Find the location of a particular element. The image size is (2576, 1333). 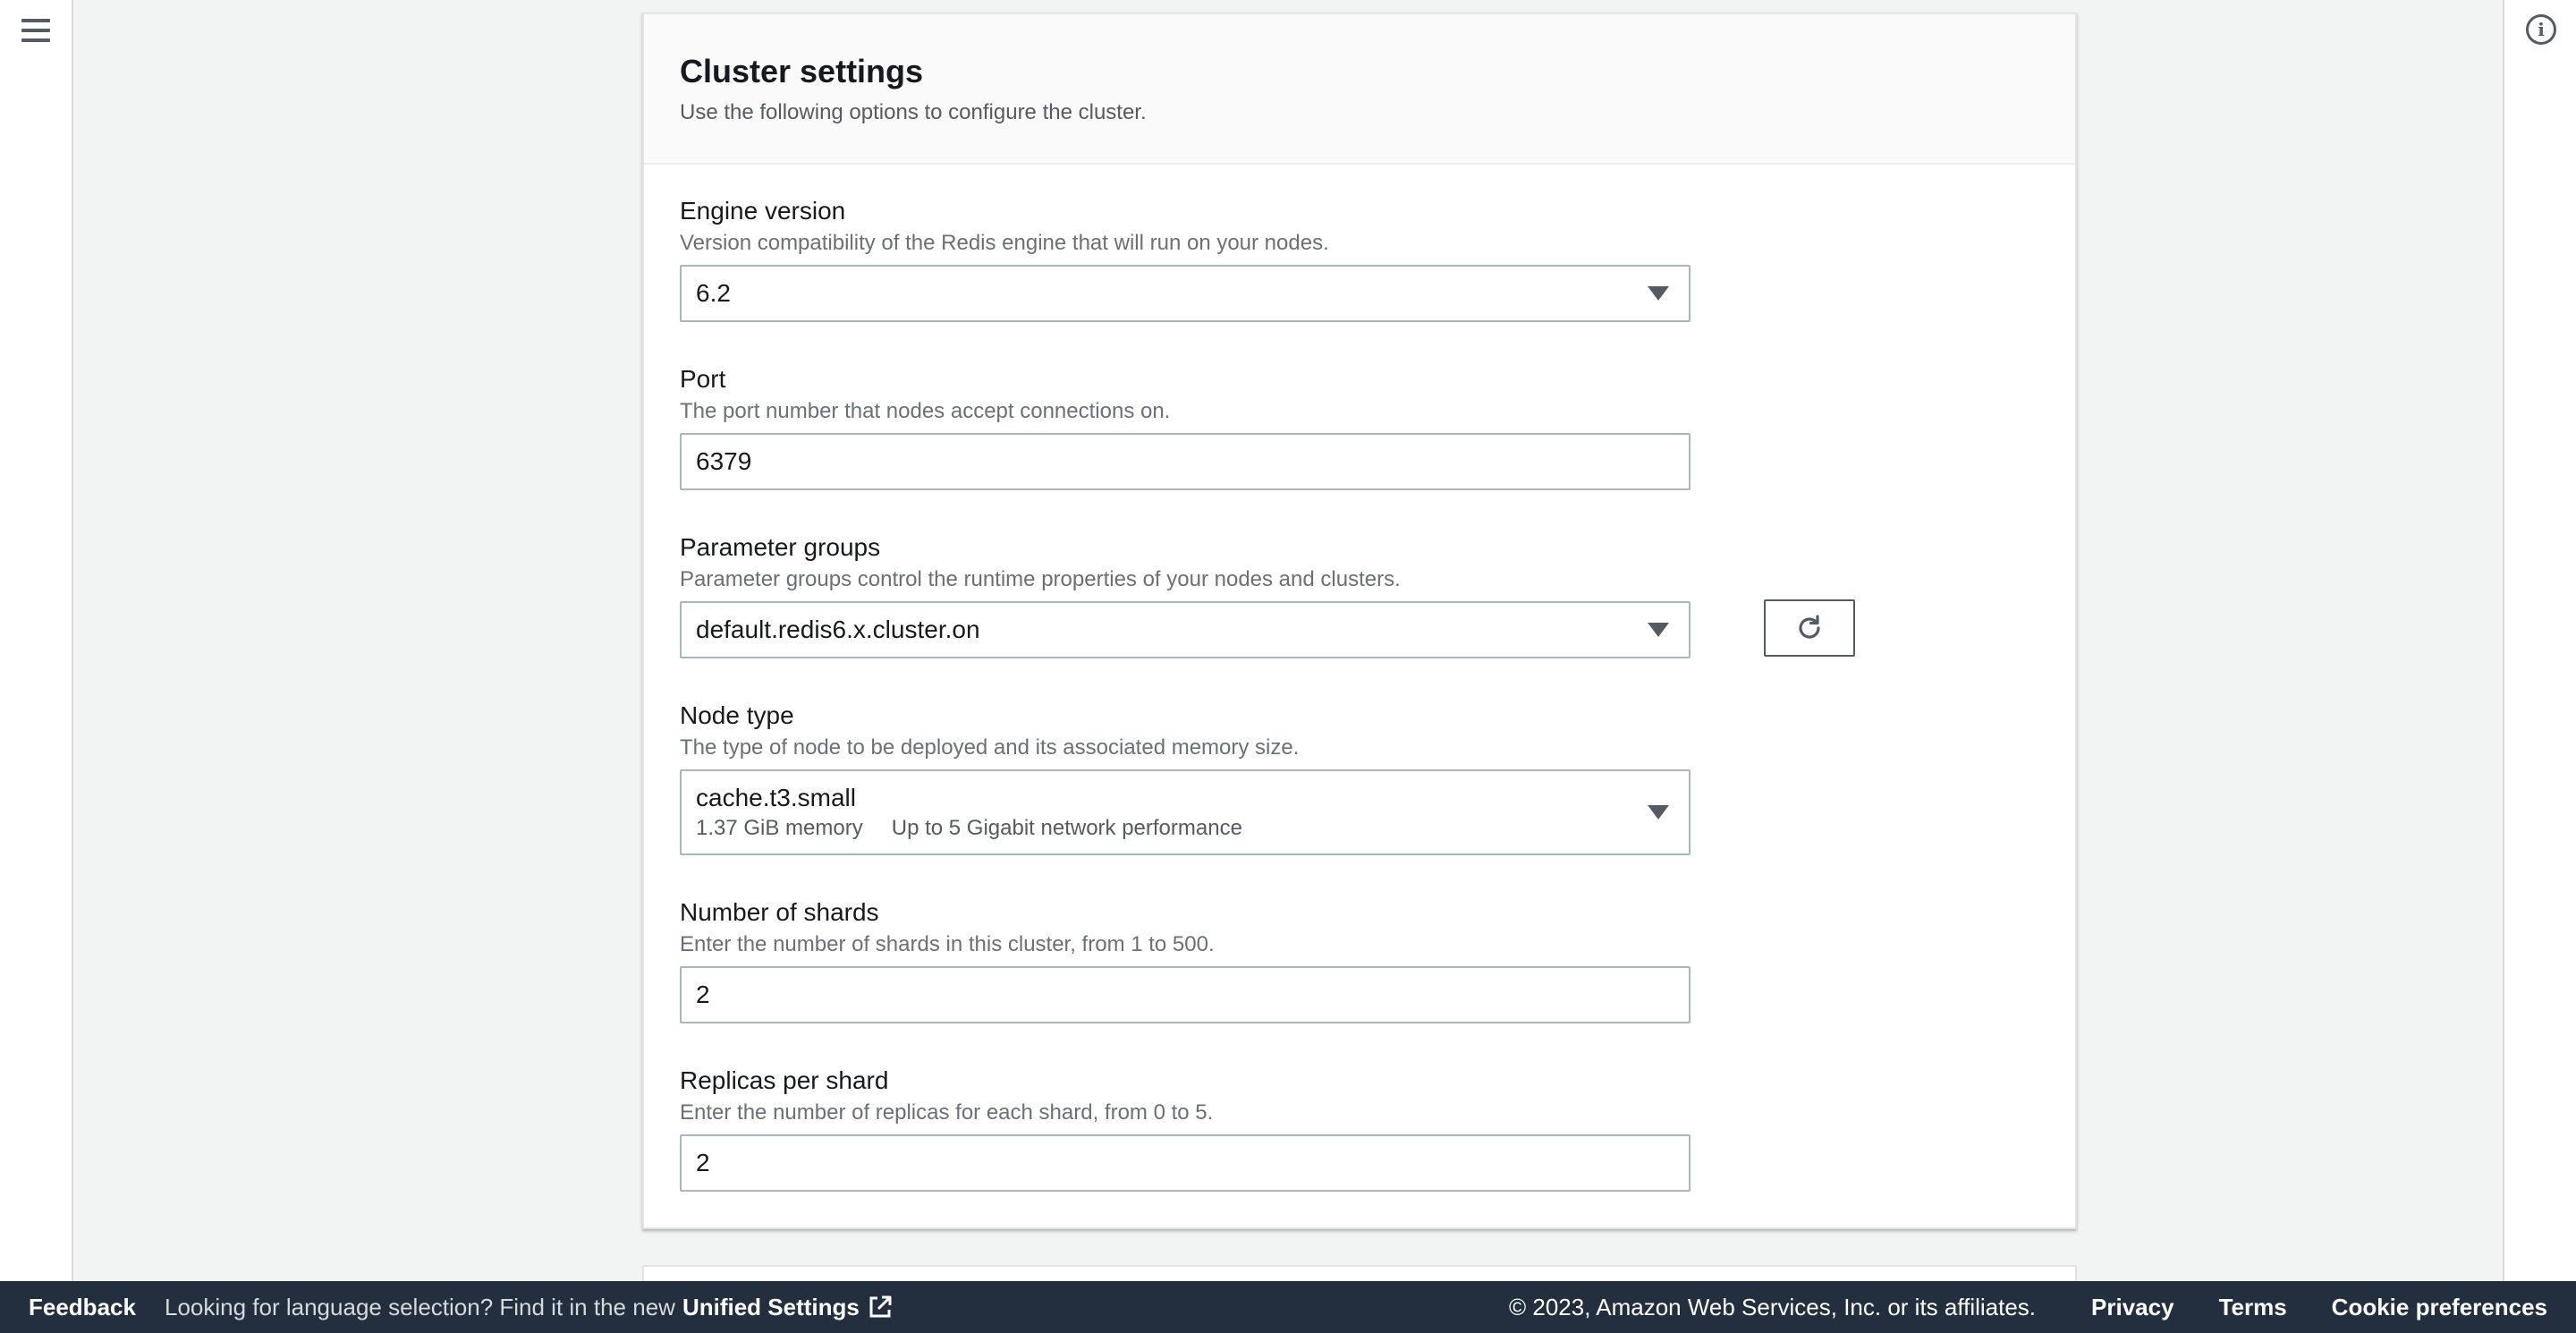

hamburger-menu-icon is located at coordinates (36, 31).